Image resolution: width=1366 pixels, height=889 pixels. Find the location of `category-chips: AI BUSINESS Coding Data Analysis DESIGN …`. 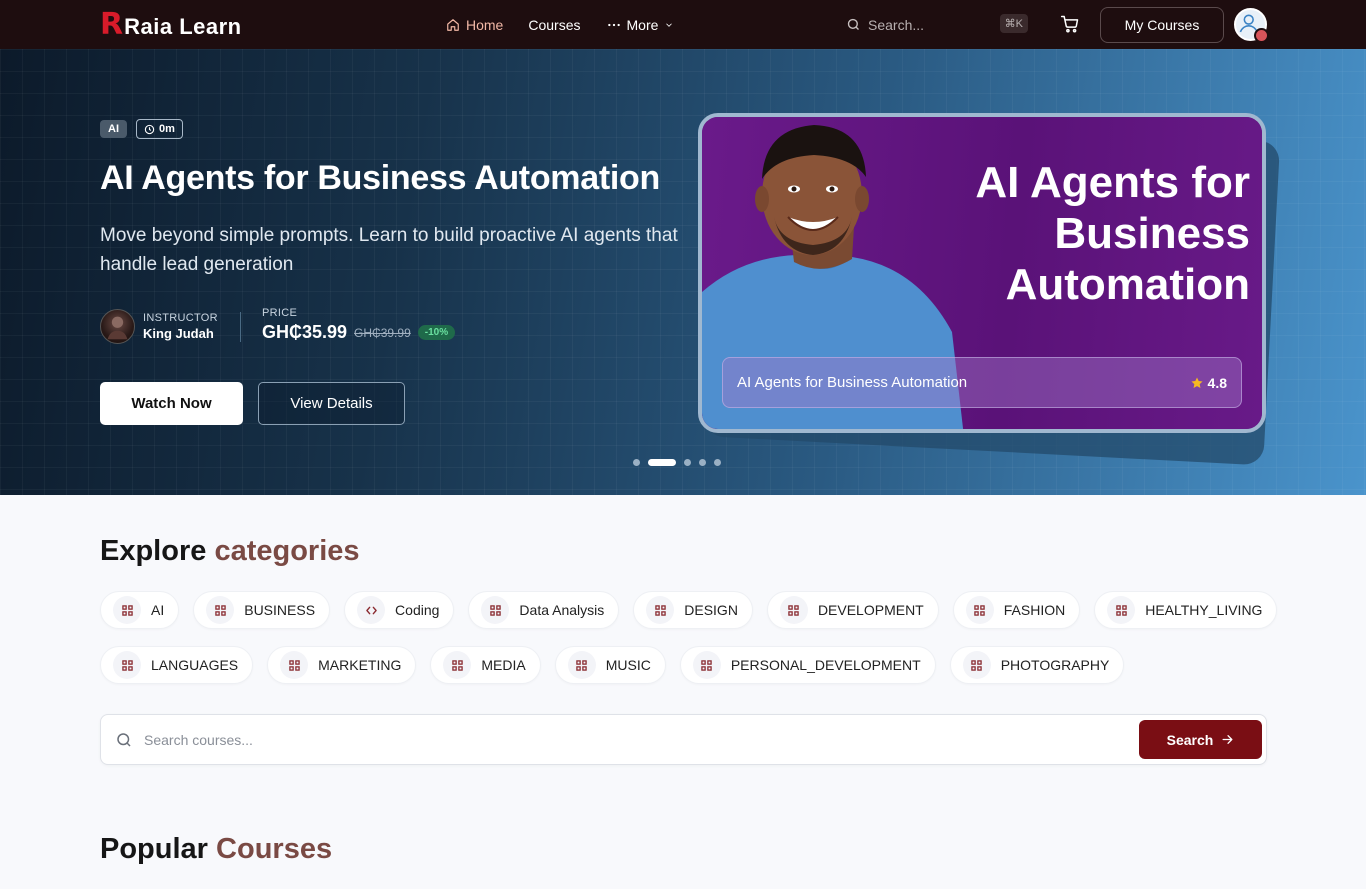

category-chips: AI BUSINESS Coding Data Analysis DESIGN … is located at coordinates (689, 646).